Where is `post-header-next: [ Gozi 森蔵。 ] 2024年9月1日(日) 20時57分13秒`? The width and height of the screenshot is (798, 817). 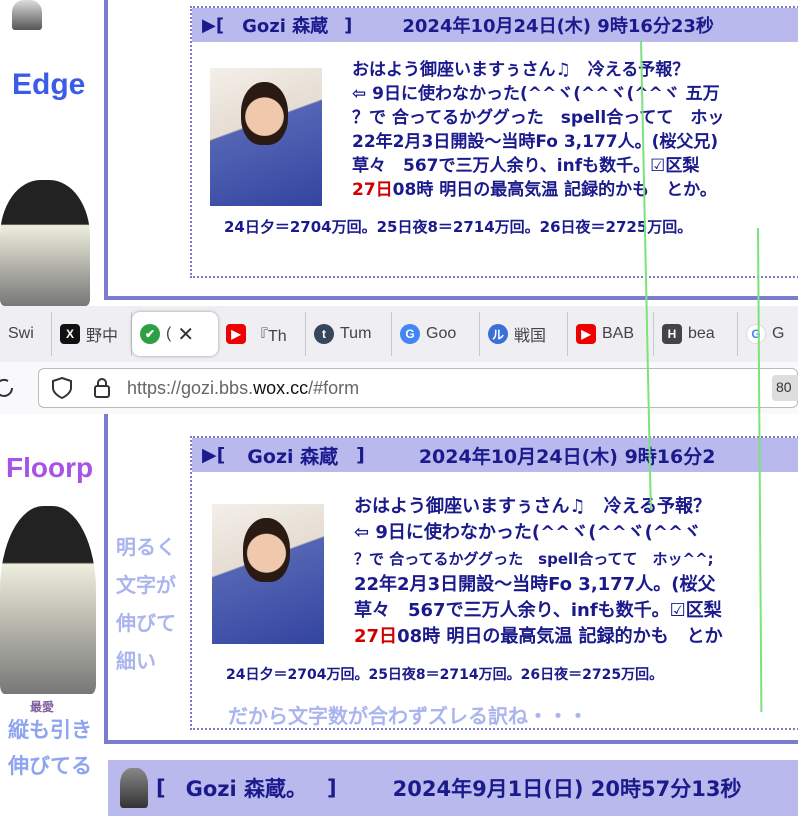 post-header-next: [ Gozi 森蔵。 ] 2024年9月1日(日) 20時57分13秒 is located at coordinates (453, 788).